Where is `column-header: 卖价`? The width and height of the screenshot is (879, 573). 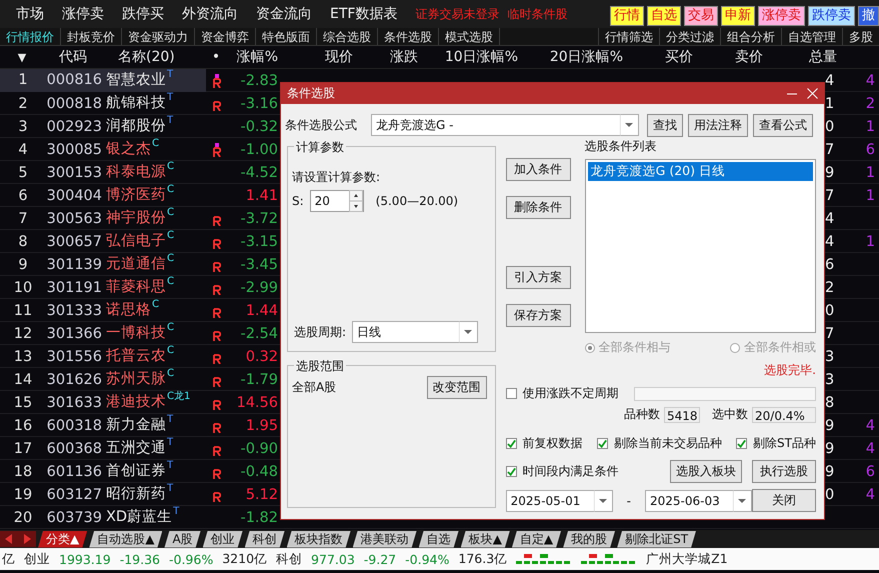 column-header: 卖价 is located at coordinates (730, 57).